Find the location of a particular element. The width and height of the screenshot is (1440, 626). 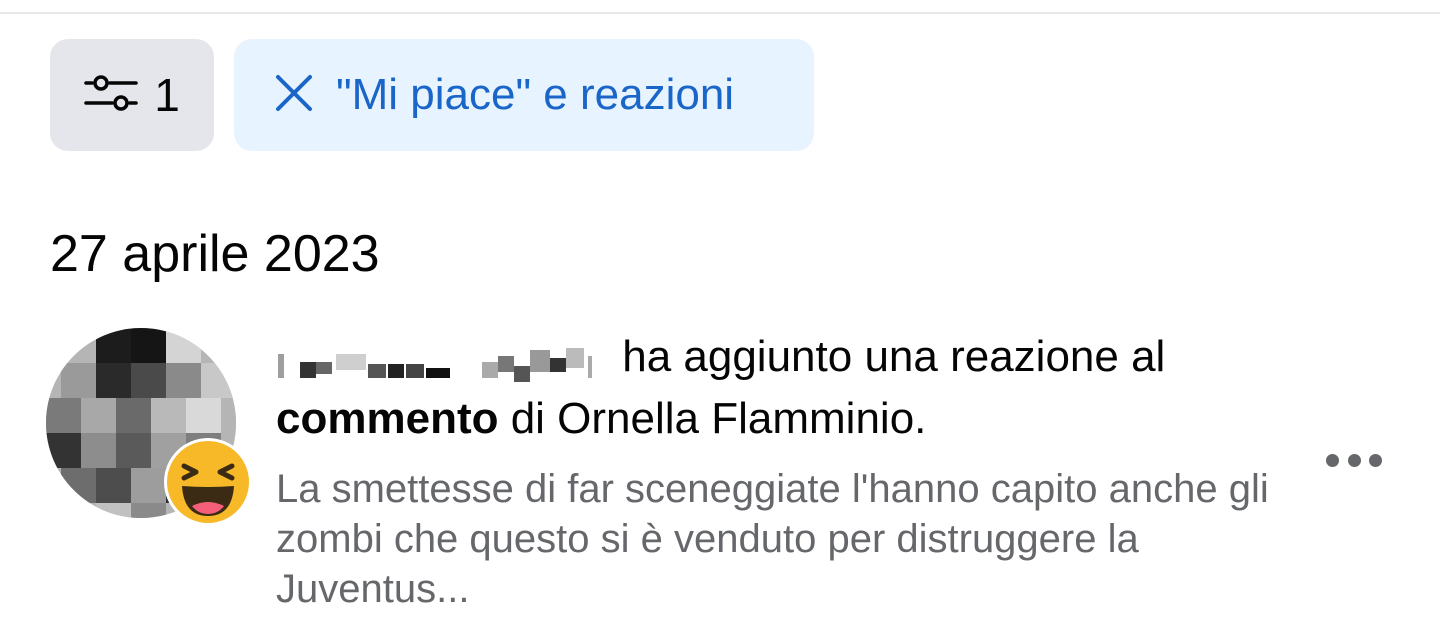

filter-chip-label: "Mi piace" e reazioni is located at coordinates (535, 94).